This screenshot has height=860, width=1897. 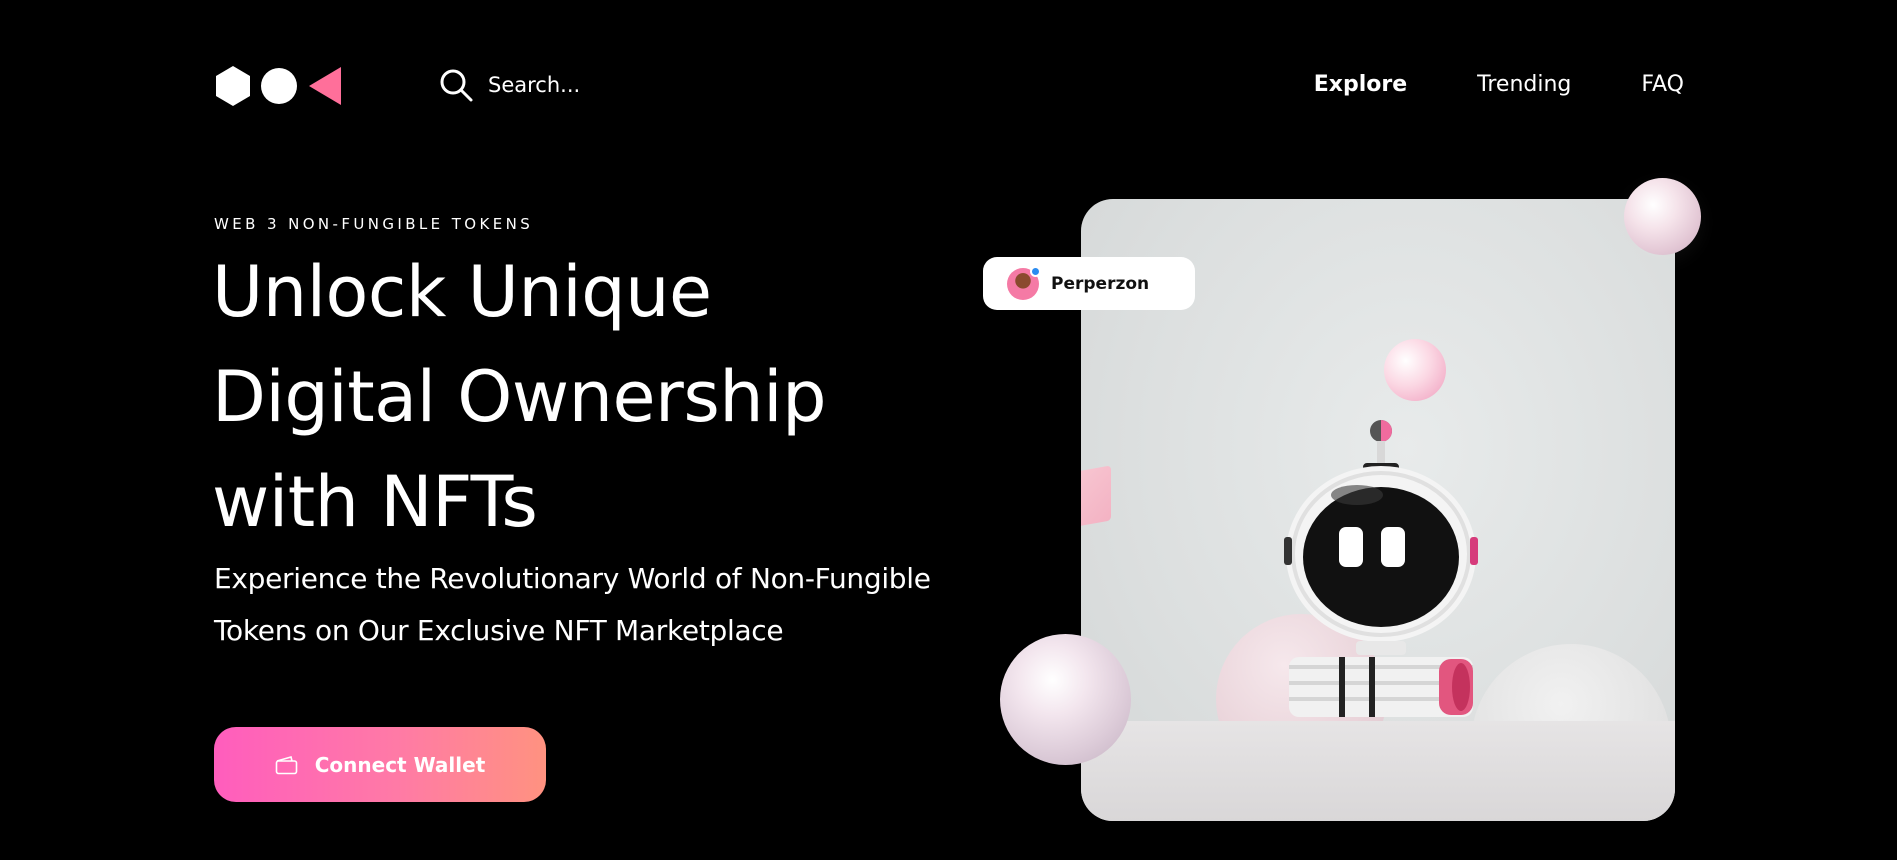 I want to click on wallet-icon, so click(x=287, y=765).